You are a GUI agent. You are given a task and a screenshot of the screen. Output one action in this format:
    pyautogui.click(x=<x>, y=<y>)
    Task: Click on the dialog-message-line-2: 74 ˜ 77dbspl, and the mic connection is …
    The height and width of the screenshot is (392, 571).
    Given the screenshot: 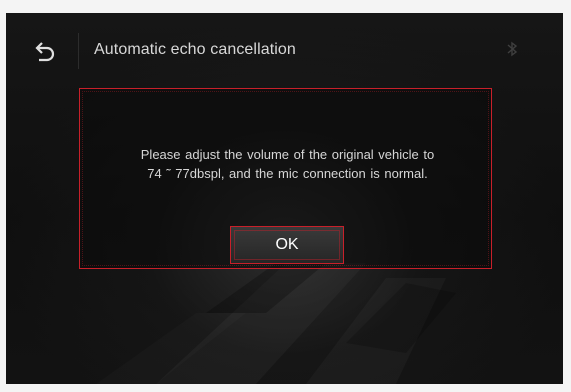 What is the action you would take?
    pyautogui.click(x=287, y=173)
    